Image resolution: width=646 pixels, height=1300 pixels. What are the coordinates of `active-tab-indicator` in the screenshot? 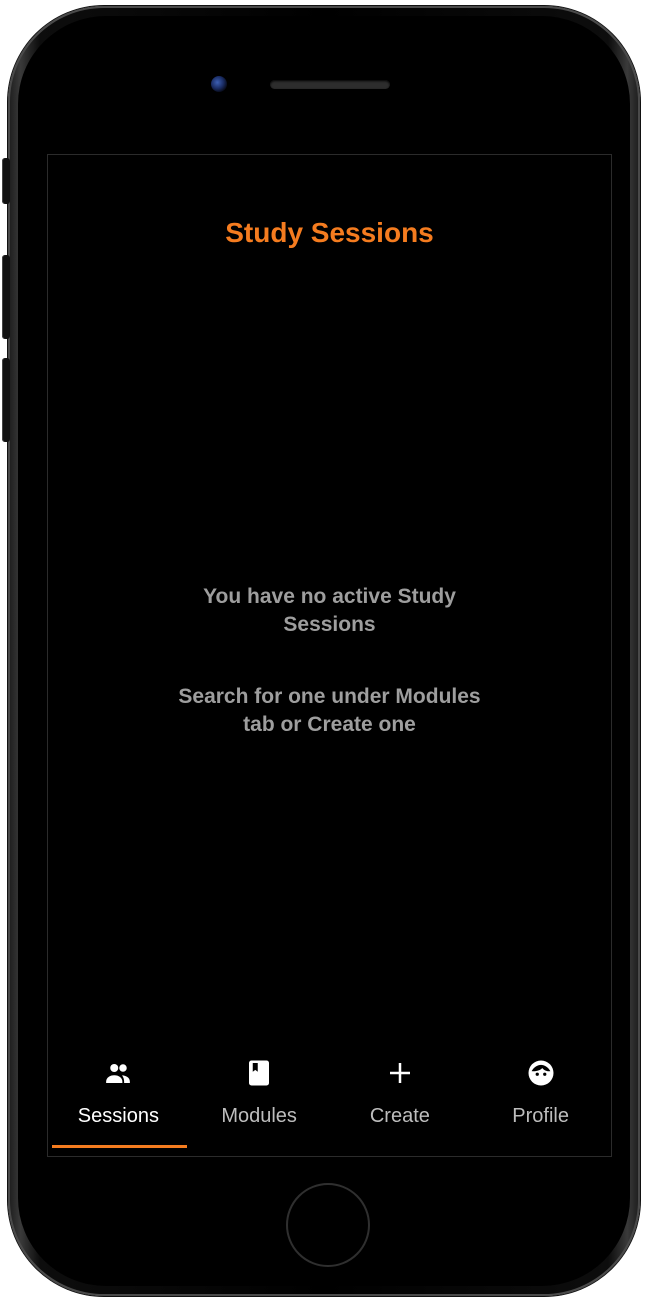 It's located at (119, 1146).